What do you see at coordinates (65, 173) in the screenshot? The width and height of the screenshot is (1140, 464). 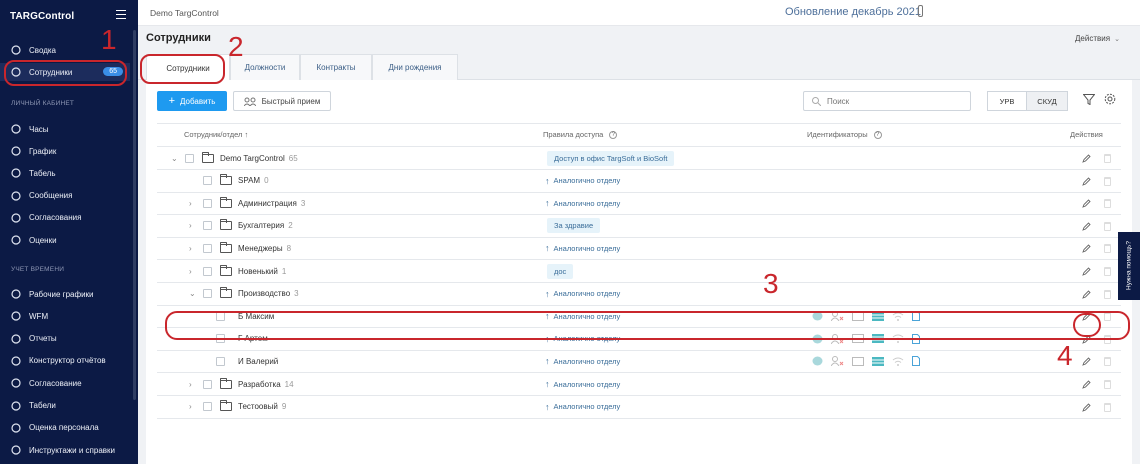 I see `sidebar-item-timesheet: Табель` at bounding box center [65, 173].